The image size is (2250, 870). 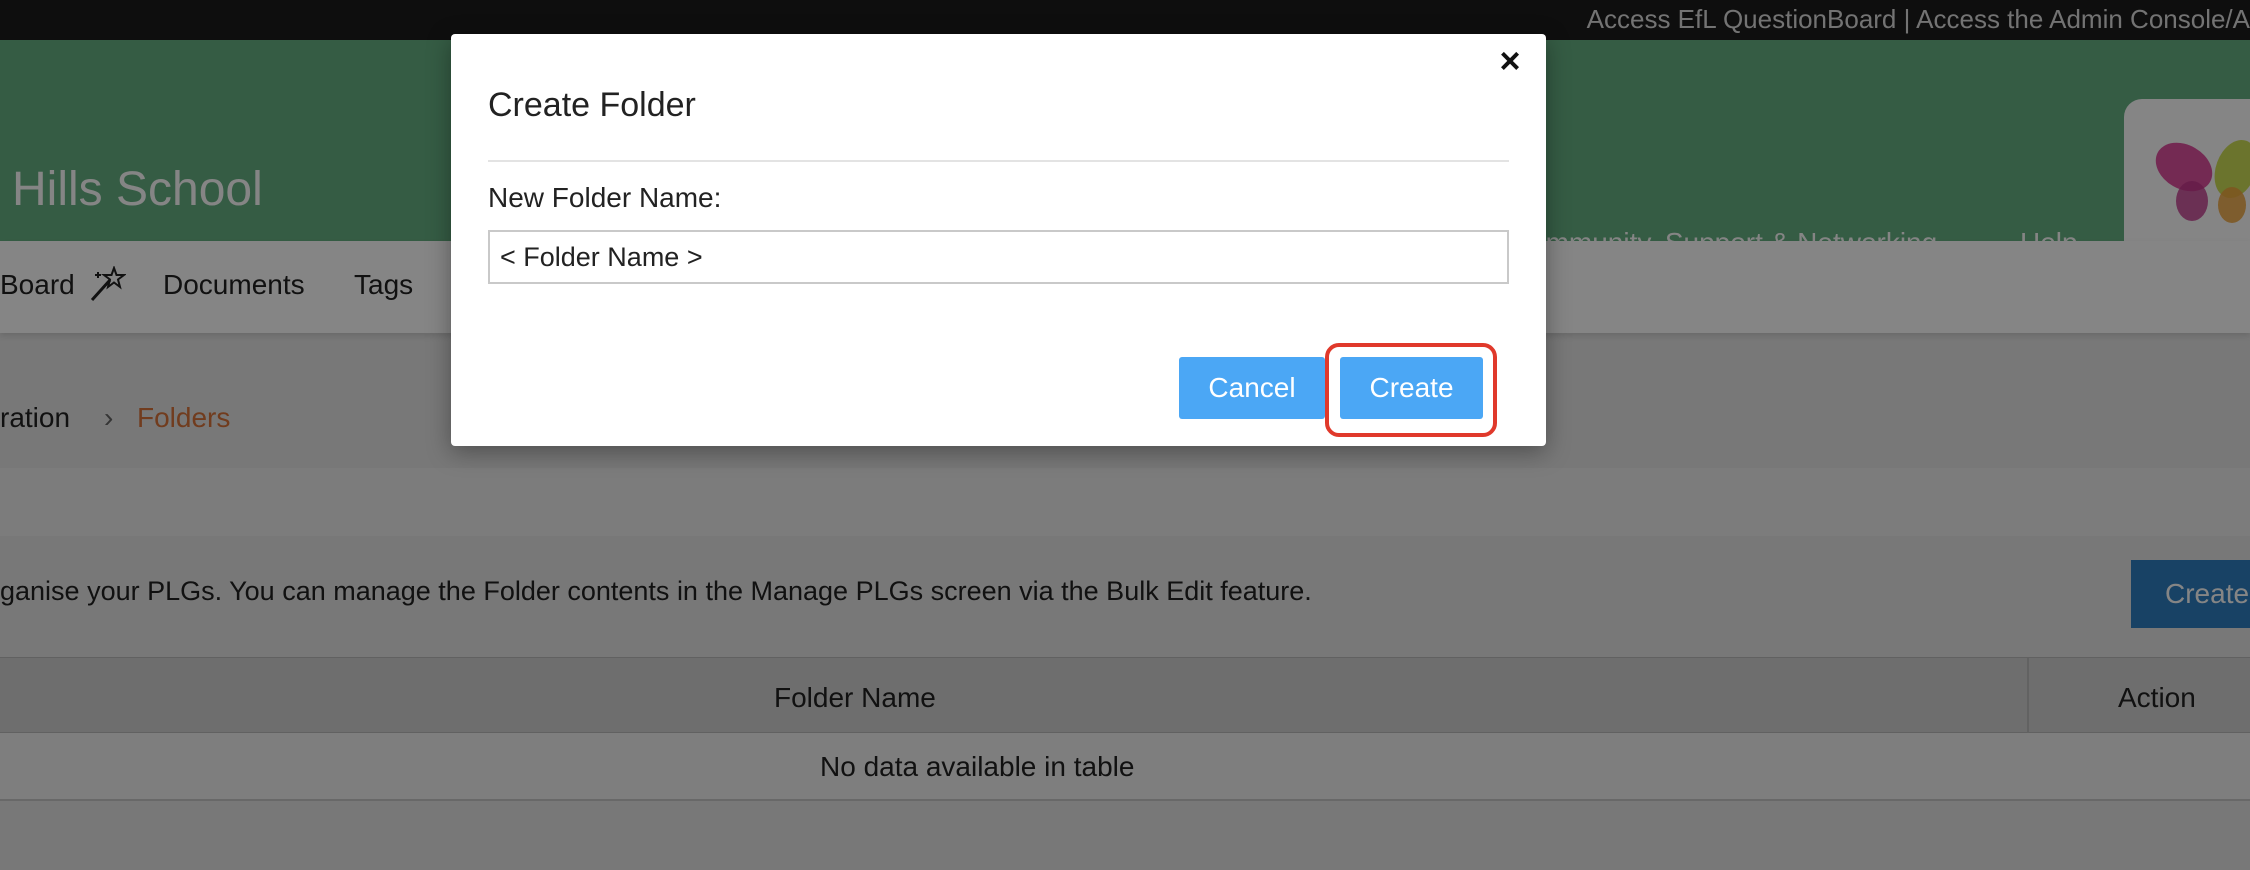 What do you see at coordinates (605, 197) in the screenshot?
I see `folder-name-label: New Folder Name:` at bounding box center [605, 197].